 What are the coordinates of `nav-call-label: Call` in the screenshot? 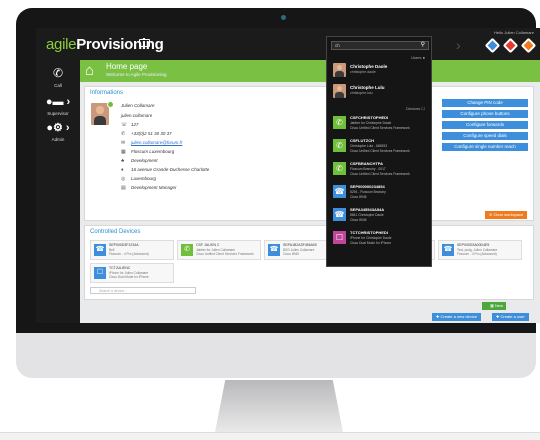 It's located at (58, 85).